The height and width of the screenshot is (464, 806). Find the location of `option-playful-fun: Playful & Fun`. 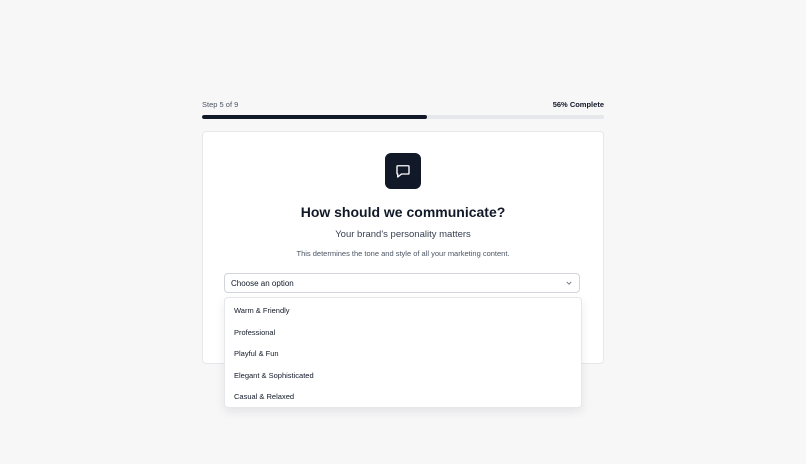

option-playful-fun: Playful & Fun is located at coordinates (403, 354).